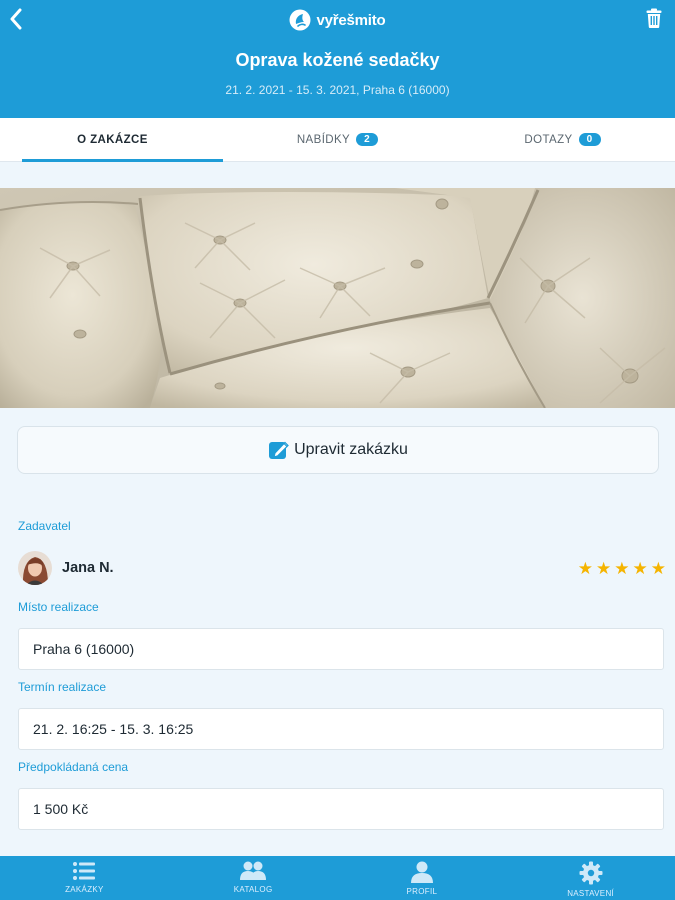  Describe the element at coordinates (62, 687) in the screenshot. I see `term-label: Termín realizace` at that location.